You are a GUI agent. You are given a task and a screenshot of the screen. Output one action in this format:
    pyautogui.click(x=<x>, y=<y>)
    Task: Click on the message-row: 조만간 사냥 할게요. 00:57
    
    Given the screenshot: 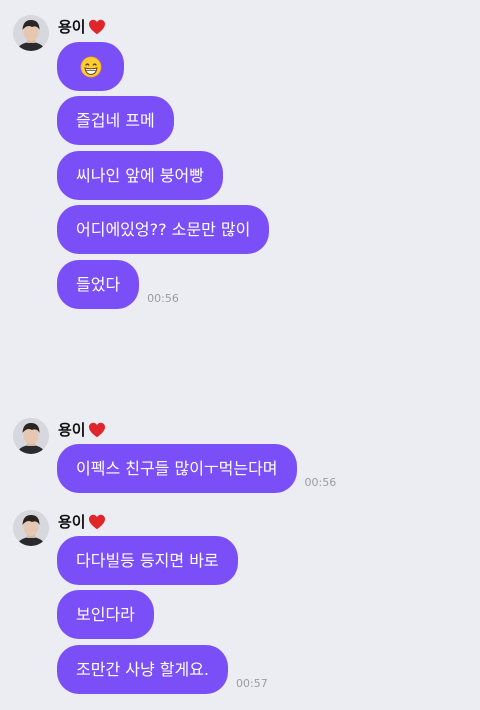 What is the action you would take?
    pyautogui.click(x=162, y=669)
    